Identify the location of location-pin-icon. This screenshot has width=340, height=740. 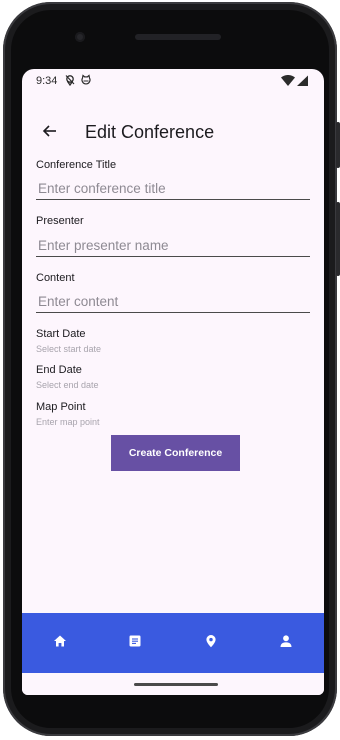
(211, 643).